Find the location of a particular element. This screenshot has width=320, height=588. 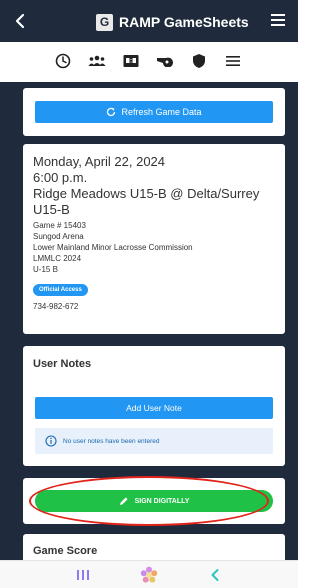

app-title-group: G RAMP GameSheets is located at coordinates (172, 22).